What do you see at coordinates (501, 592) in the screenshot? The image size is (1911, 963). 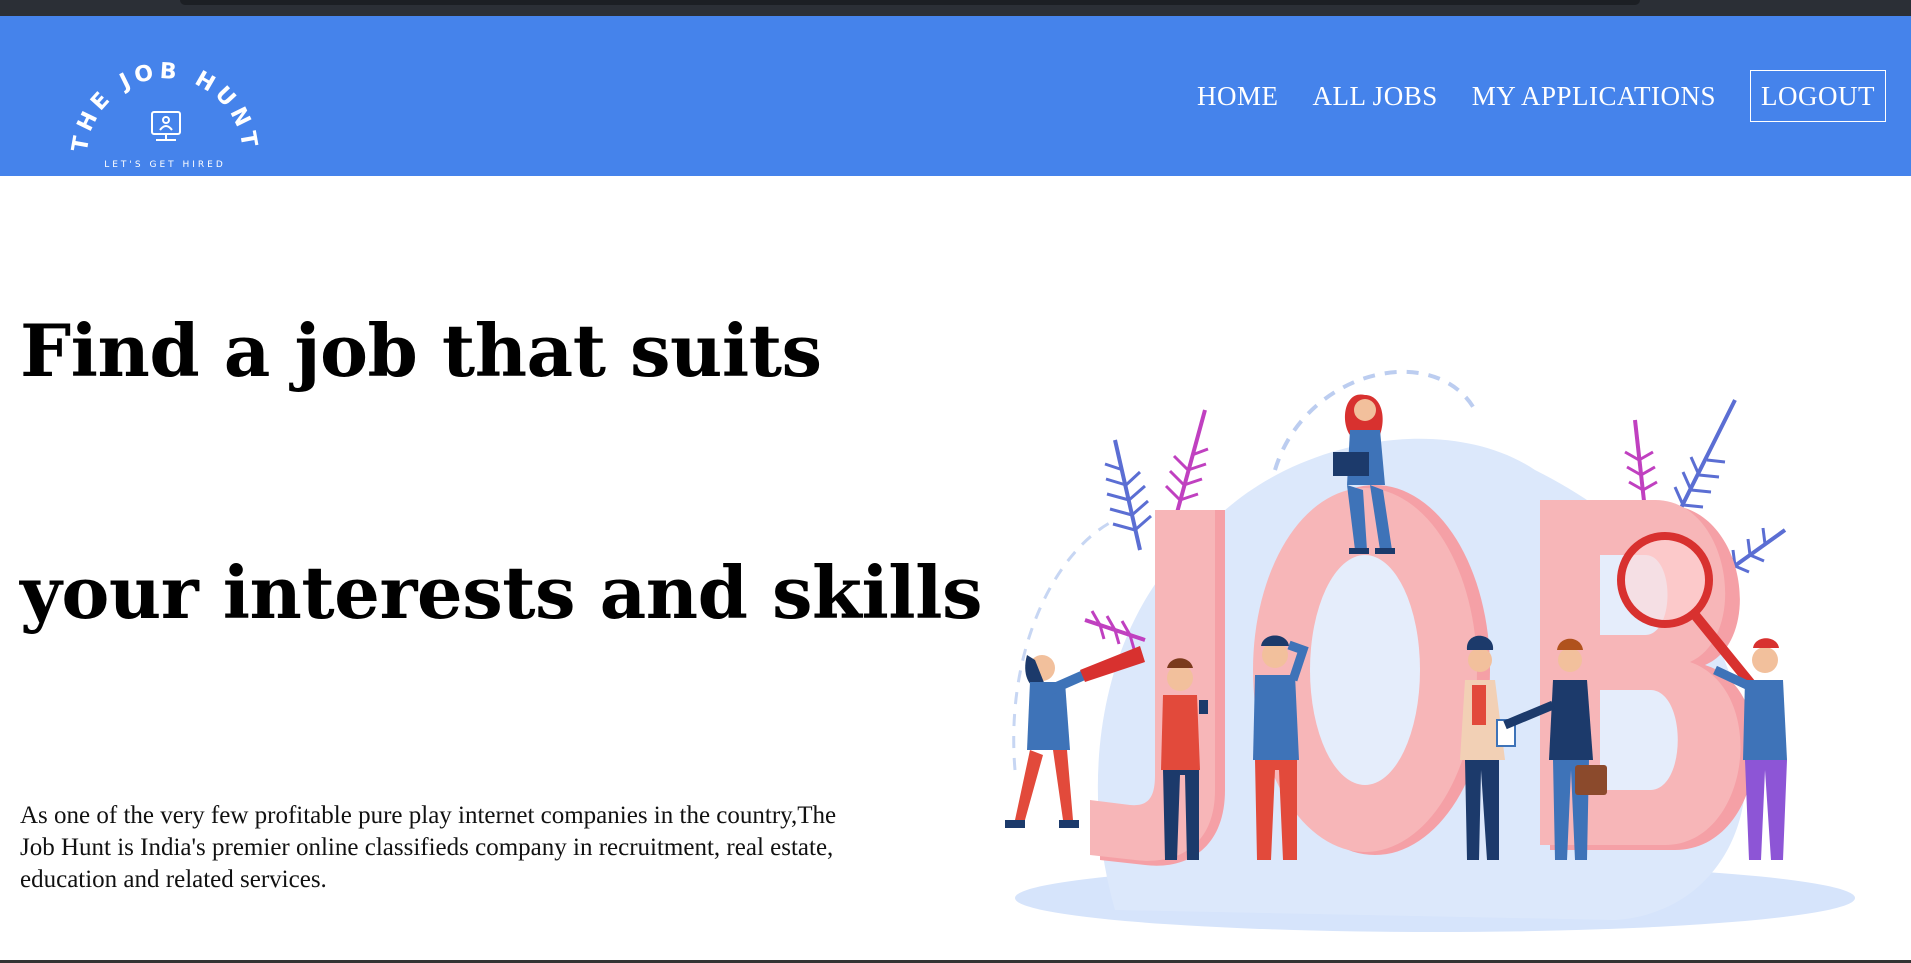 I see `hero-title-line-2: your interests and skills` at bounding box center [501, 592].